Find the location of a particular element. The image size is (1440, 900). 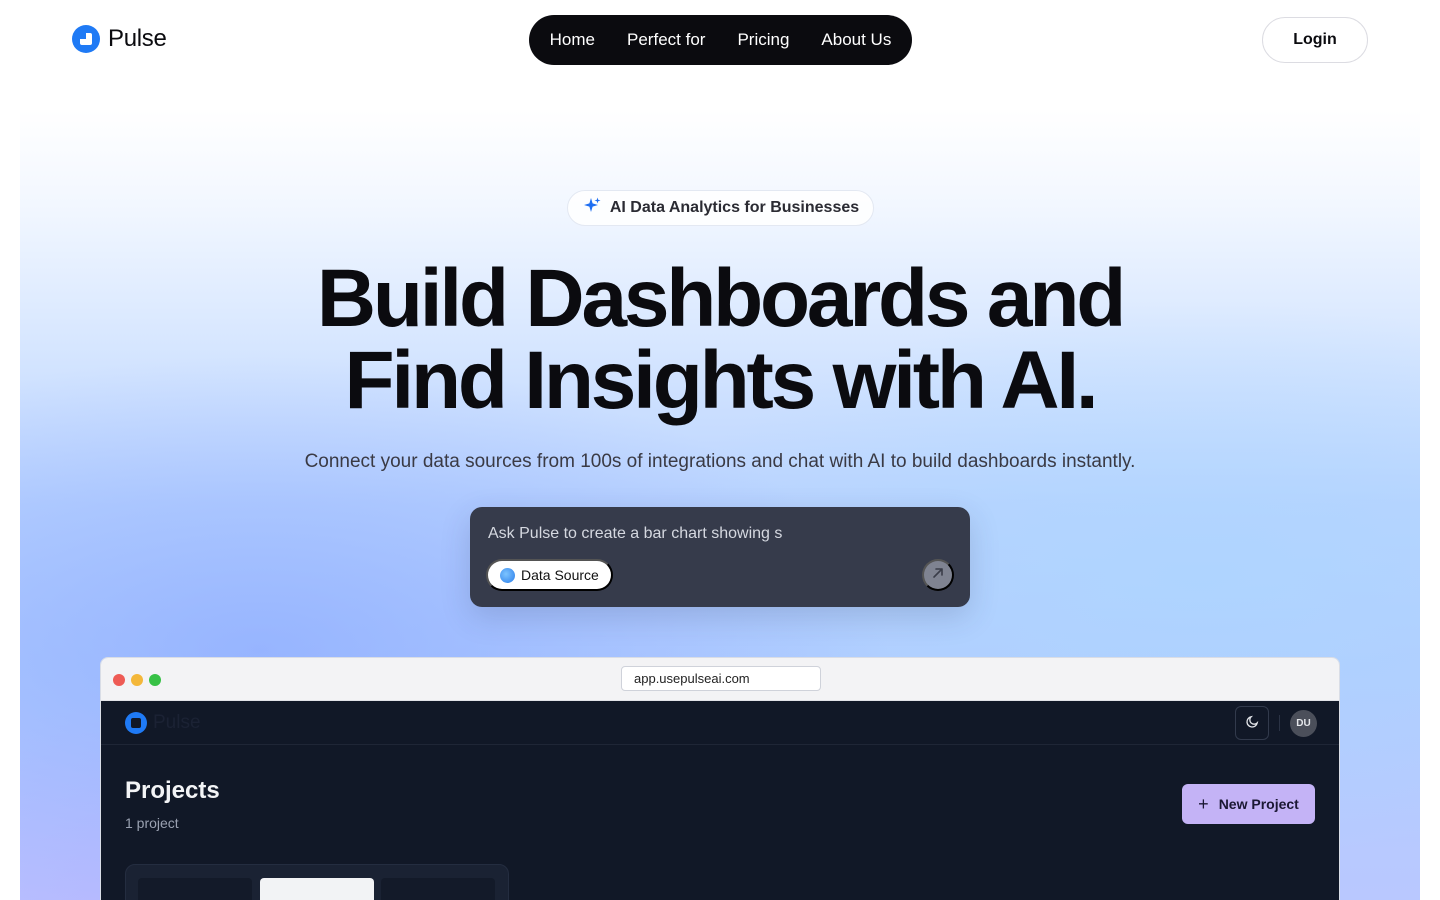

plus-icon: + is located at coordinates (1203, 803).